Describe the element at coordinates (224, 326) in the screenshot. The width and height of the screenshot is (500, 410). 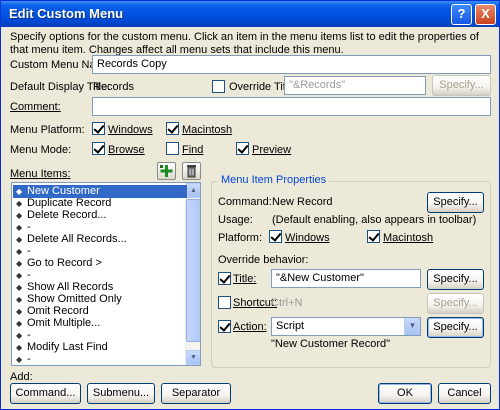
I see `action-checkbox` at that location.